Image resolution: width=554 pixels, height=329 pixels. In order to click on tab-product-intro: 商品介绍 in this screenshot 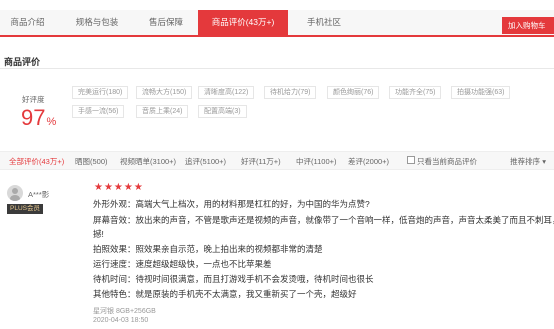, I will do `click(27, 22)`.